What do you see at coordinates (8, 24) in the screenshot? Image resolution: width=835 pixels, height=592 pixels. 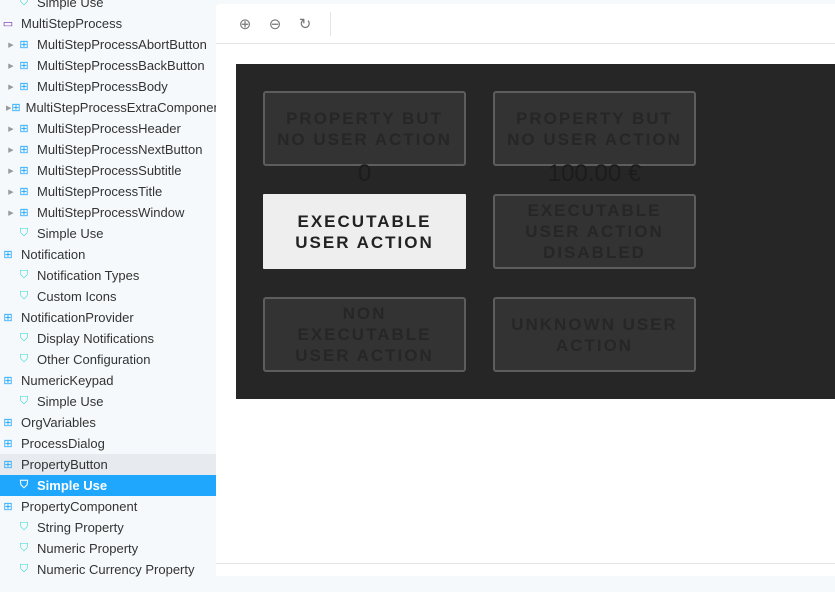 I see `folder-icon: ▭` at bounding box center [8, 24].